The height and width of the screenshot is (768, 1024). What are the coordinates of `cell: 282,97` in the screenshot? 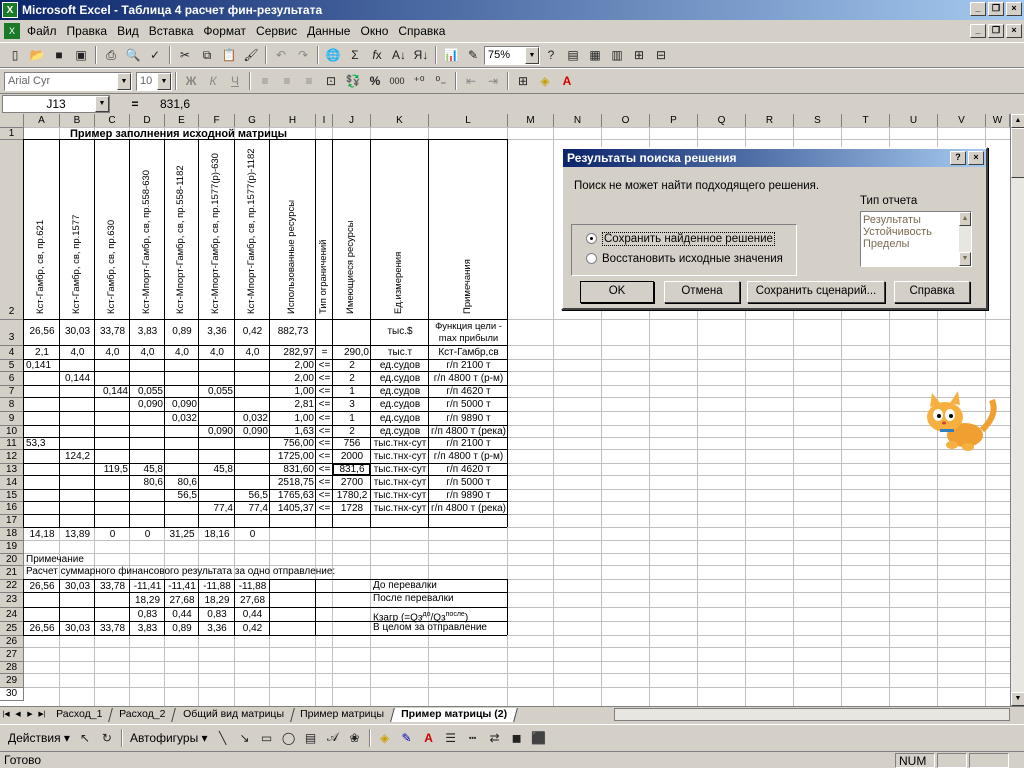 It's located at (293, 353).